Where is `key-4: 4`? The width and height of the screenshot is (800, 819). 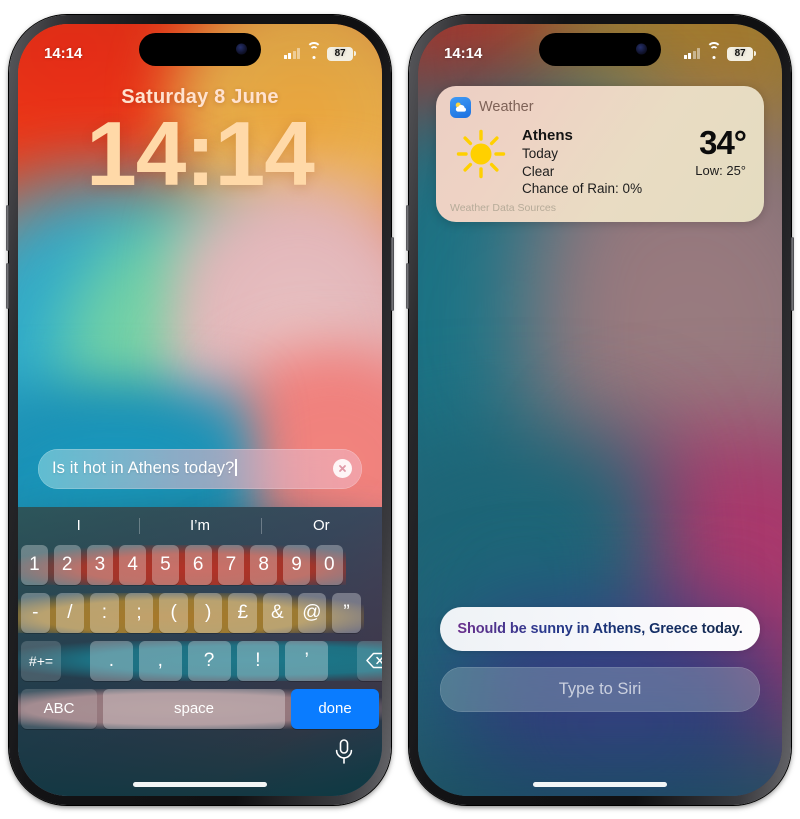 key-4: 4 is located at coordinates (133, 564).